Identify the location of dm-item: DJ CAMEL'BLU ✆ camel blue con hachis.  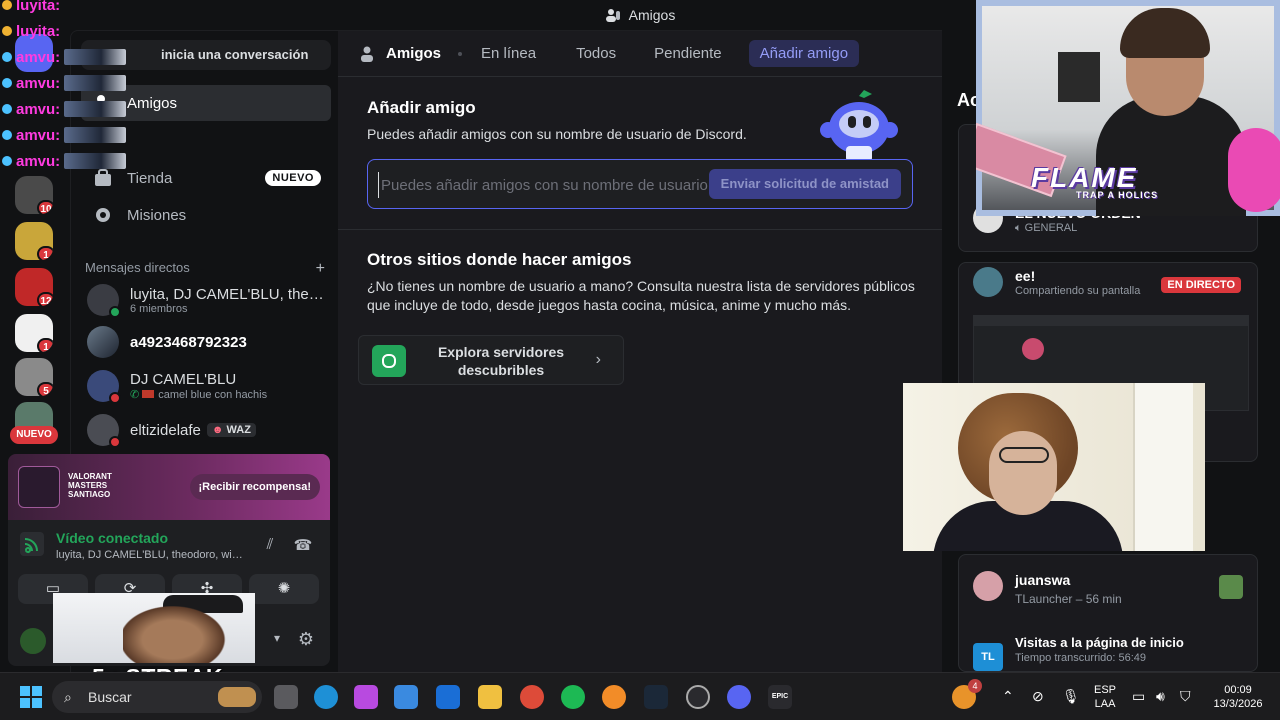
(206, 386).